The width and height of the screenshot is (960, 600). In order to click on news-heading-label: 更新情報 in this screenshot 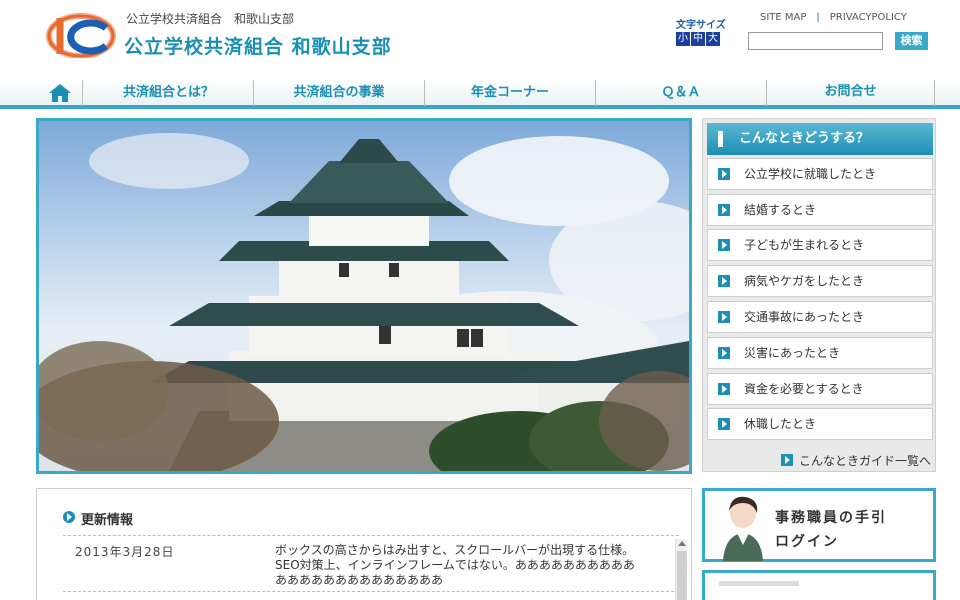, I will do `click(107, 520)`.